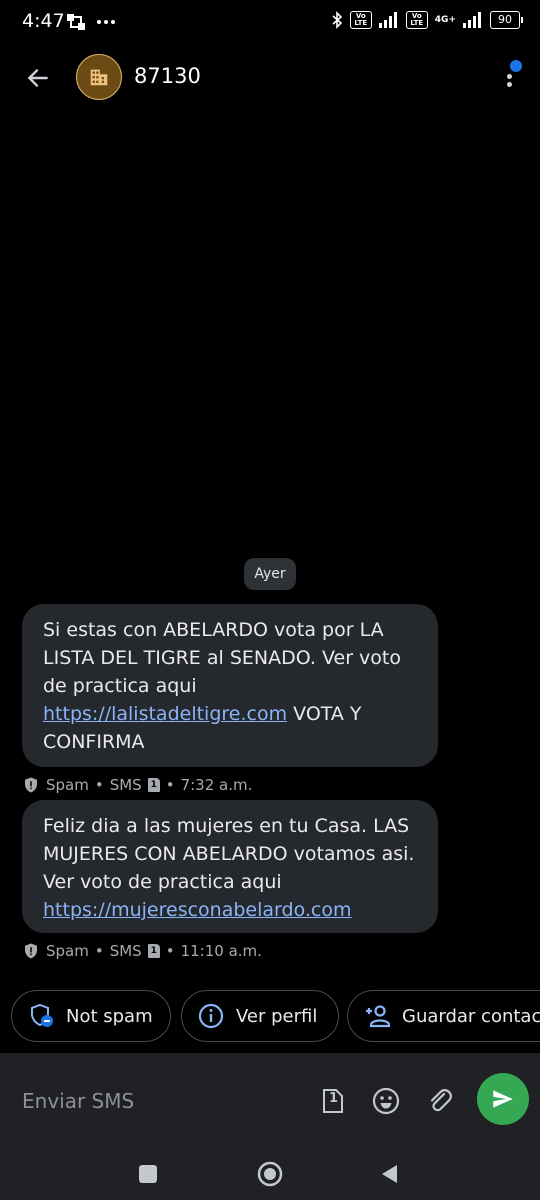 The width and height of the screenshot is (540, 1200). What do you see at coordinates (152, 1101) in the screenshot?
I see `message-input` at bounding box center [152, 1101].